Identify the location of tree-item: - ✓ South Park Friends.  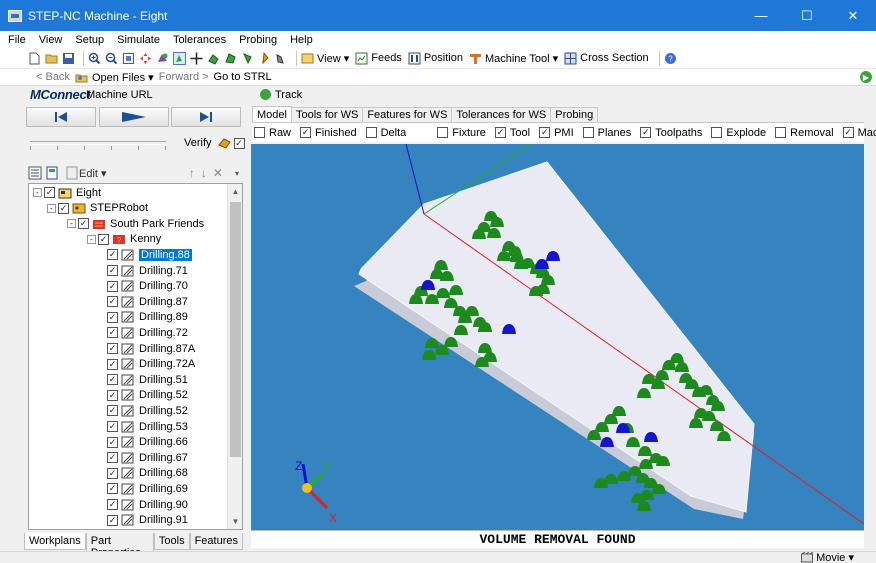
(135, 223).